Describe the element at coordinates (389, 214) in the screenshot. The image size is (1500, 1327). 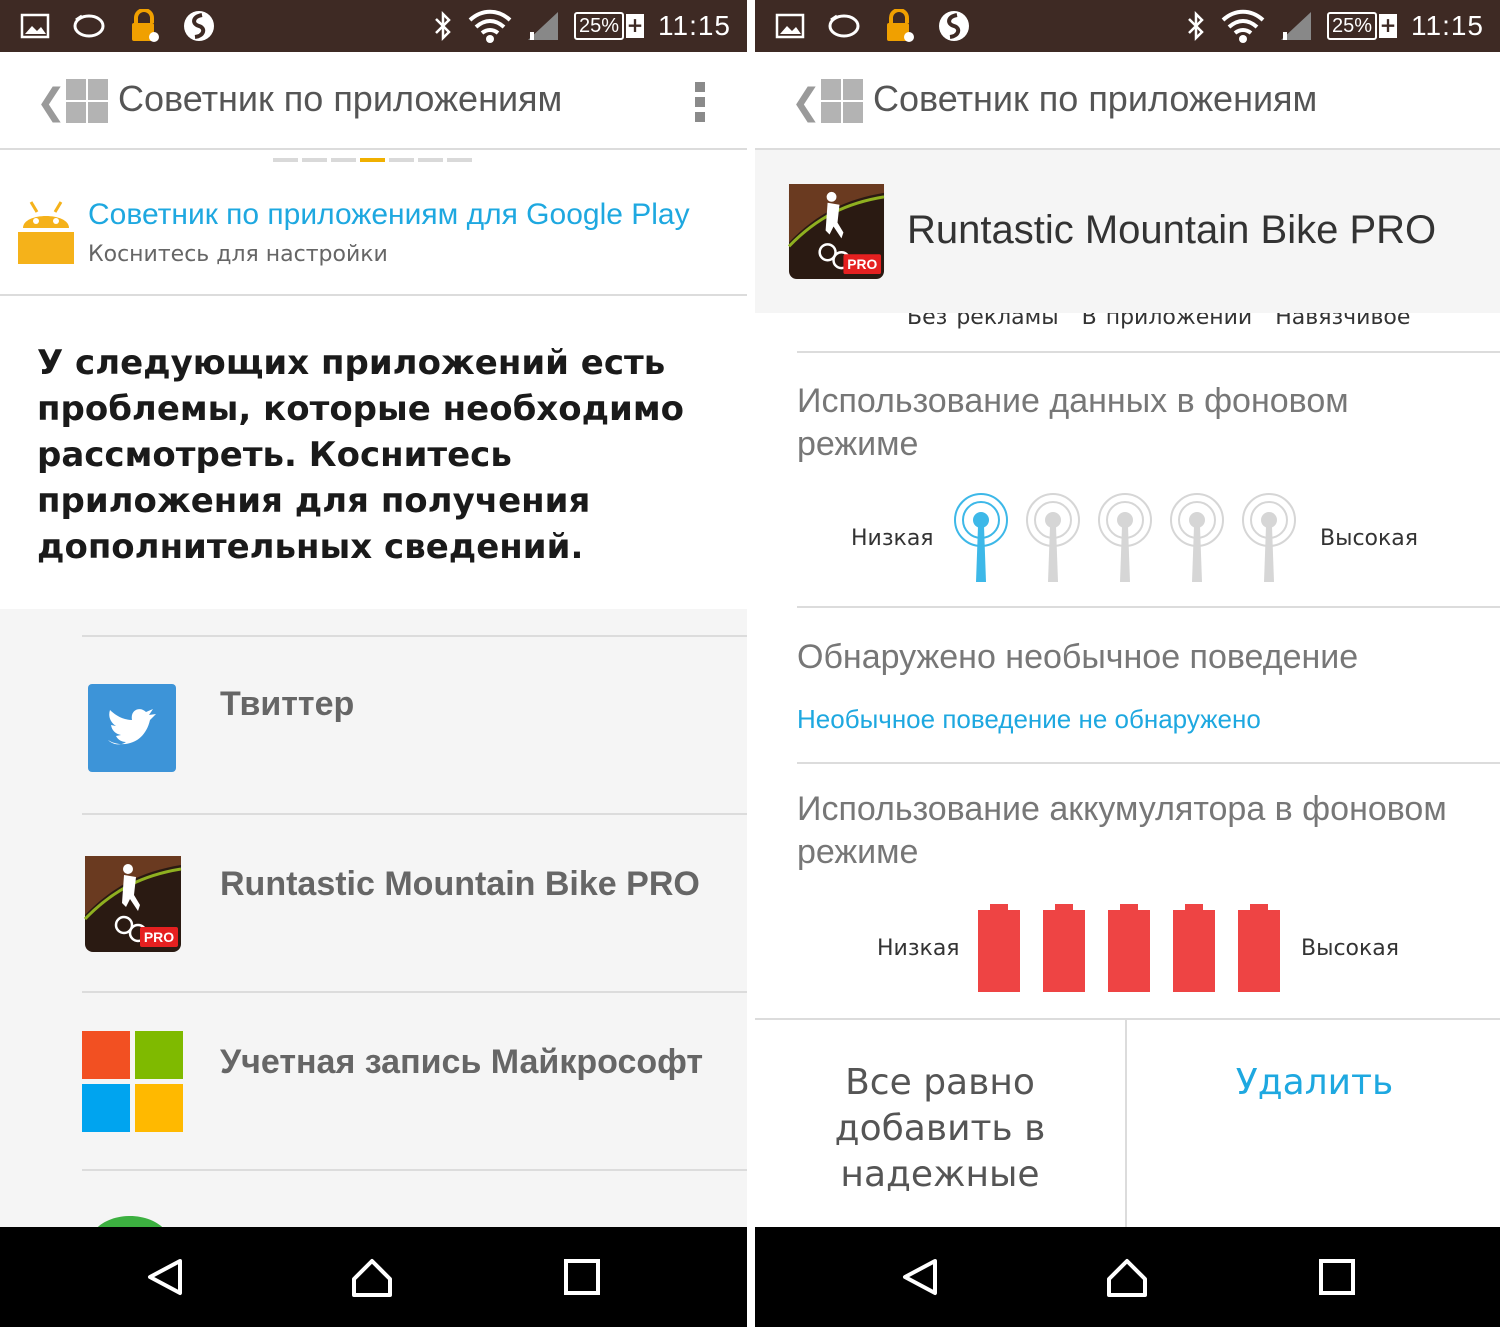
I see `google-play-advisor-title: Советник по приложениям для Google Play` at that location.